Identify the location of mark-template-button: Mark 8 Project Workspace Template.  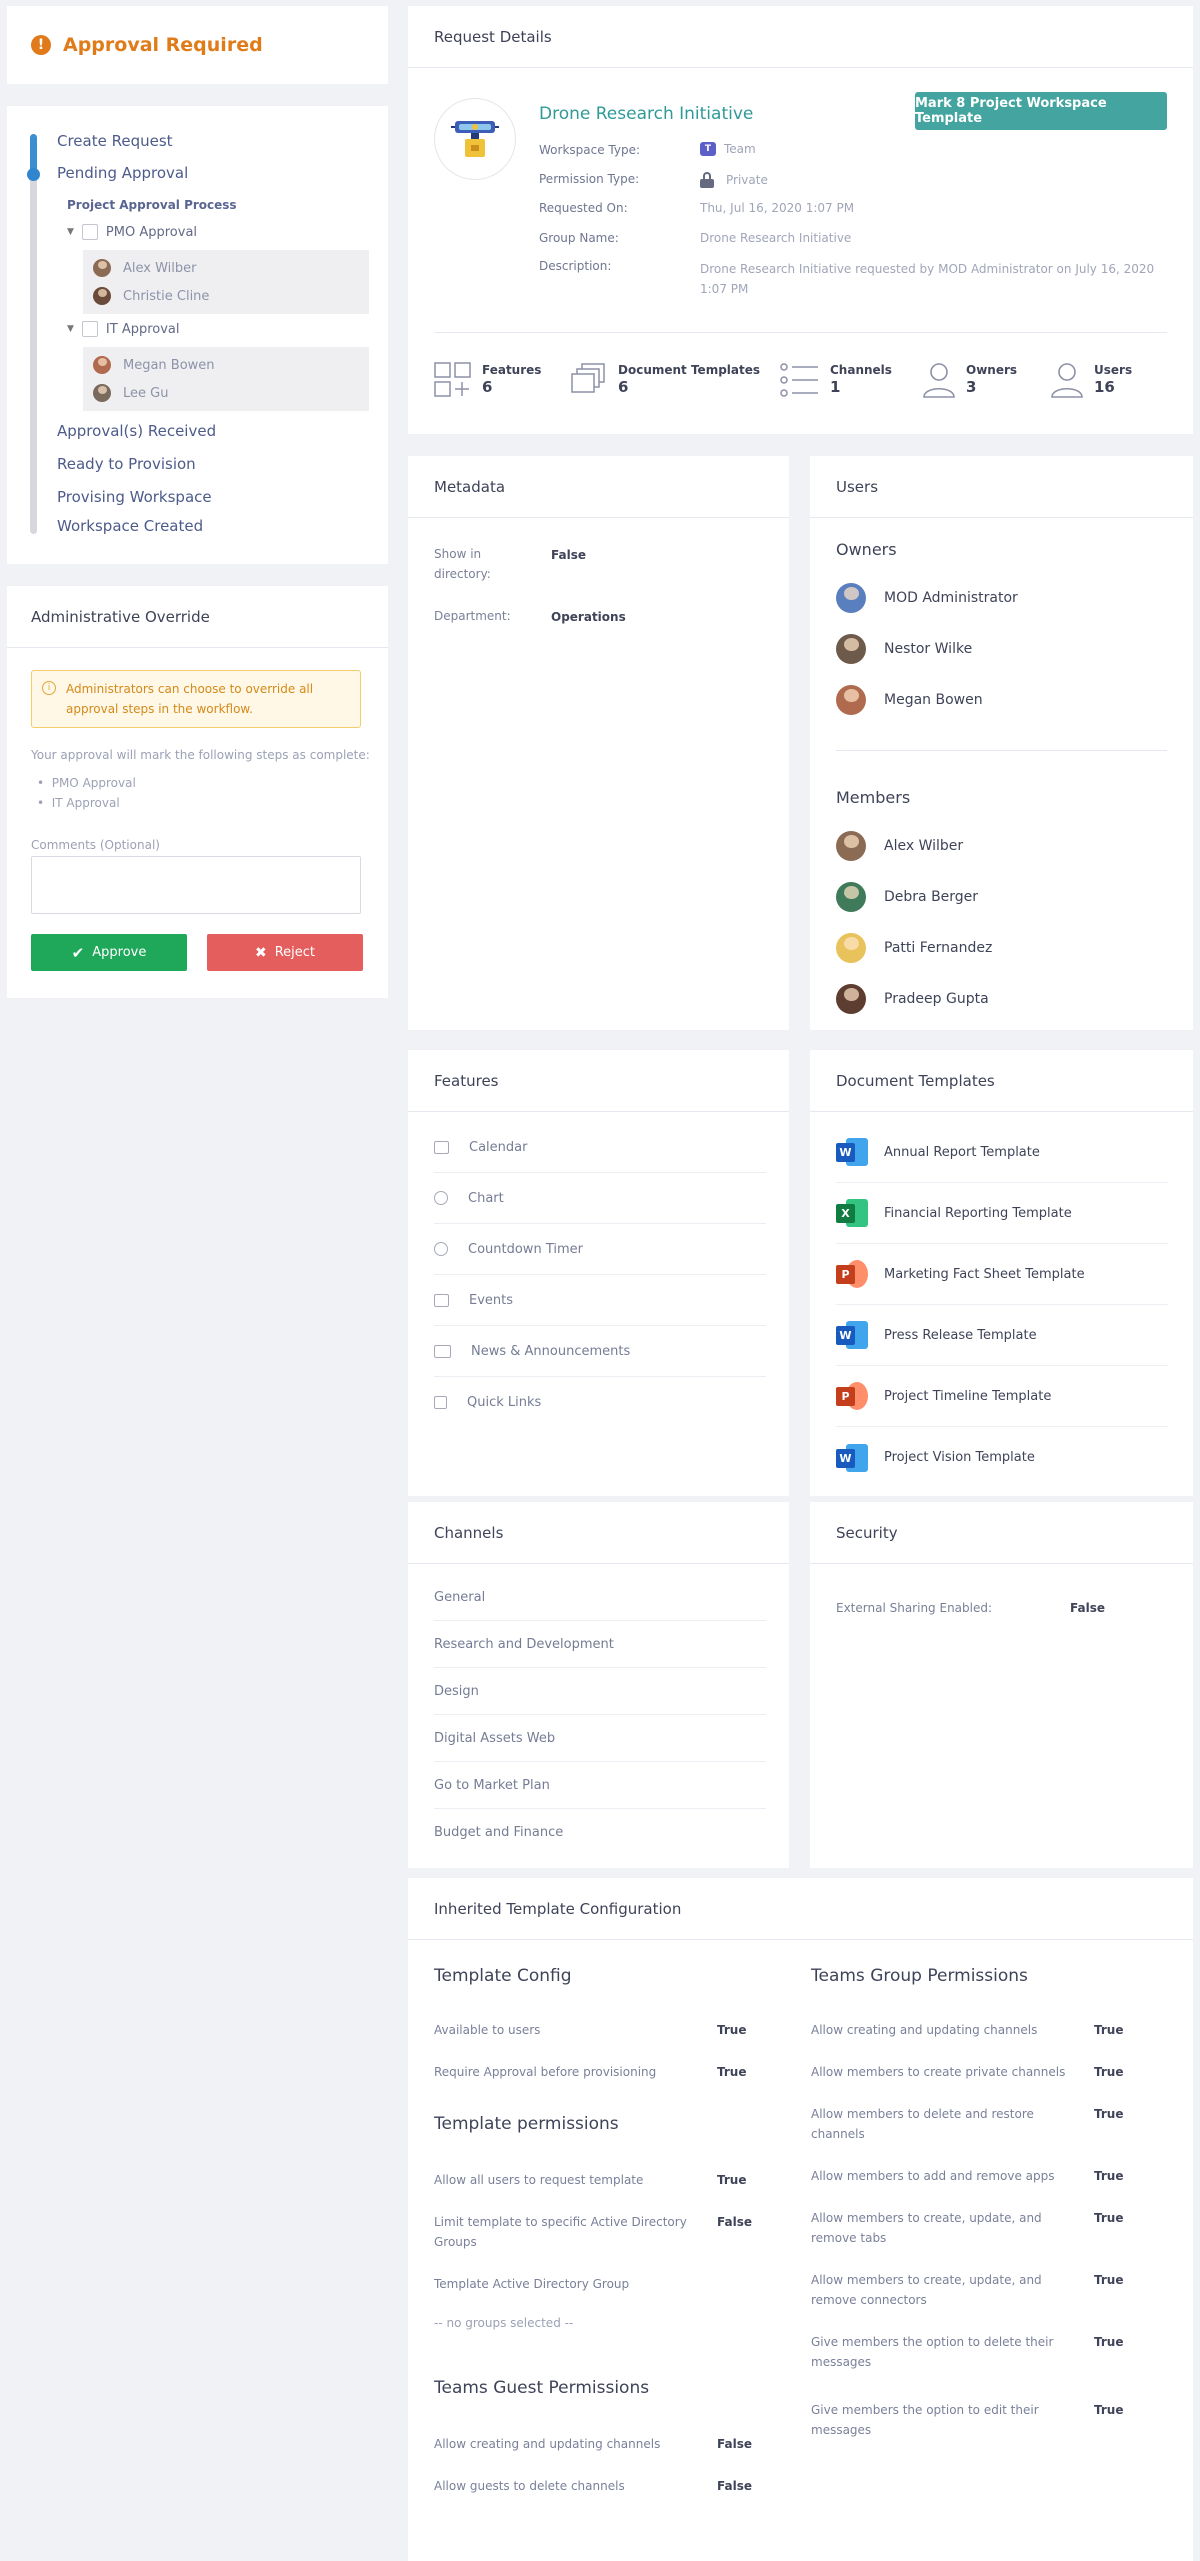
(1041, 111).